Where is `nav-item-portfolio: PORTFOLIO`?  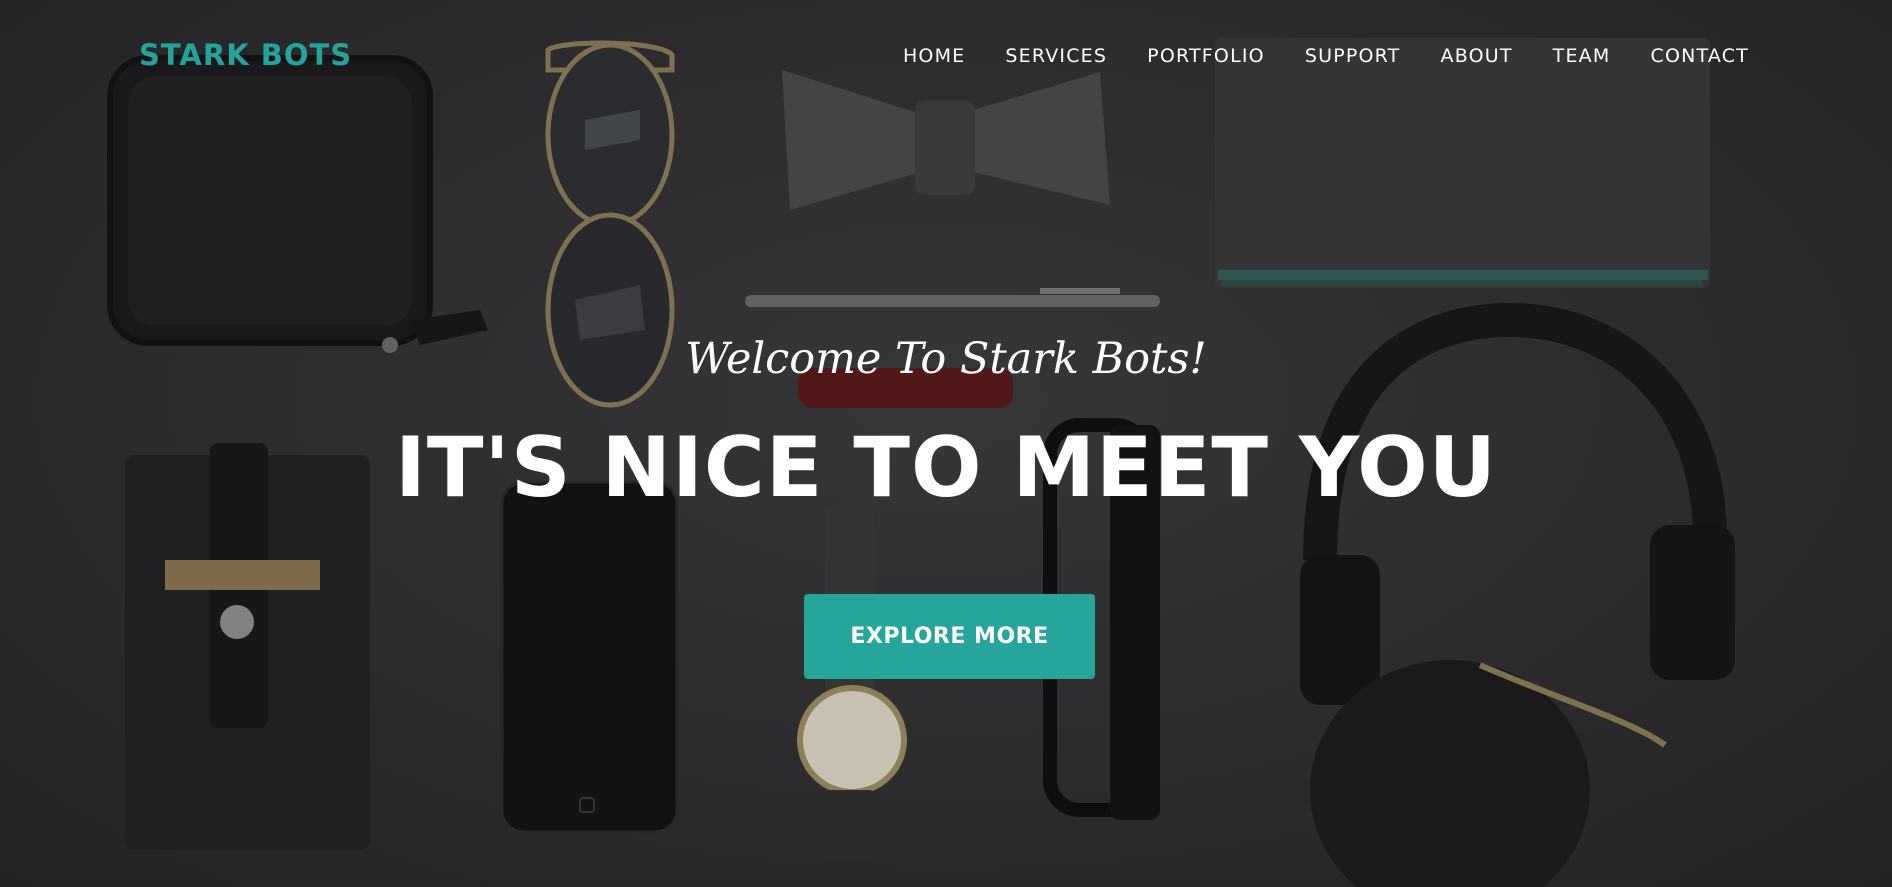 nav-item-portfolio: PORTFOLIO is located at coordinates (1206, 56).